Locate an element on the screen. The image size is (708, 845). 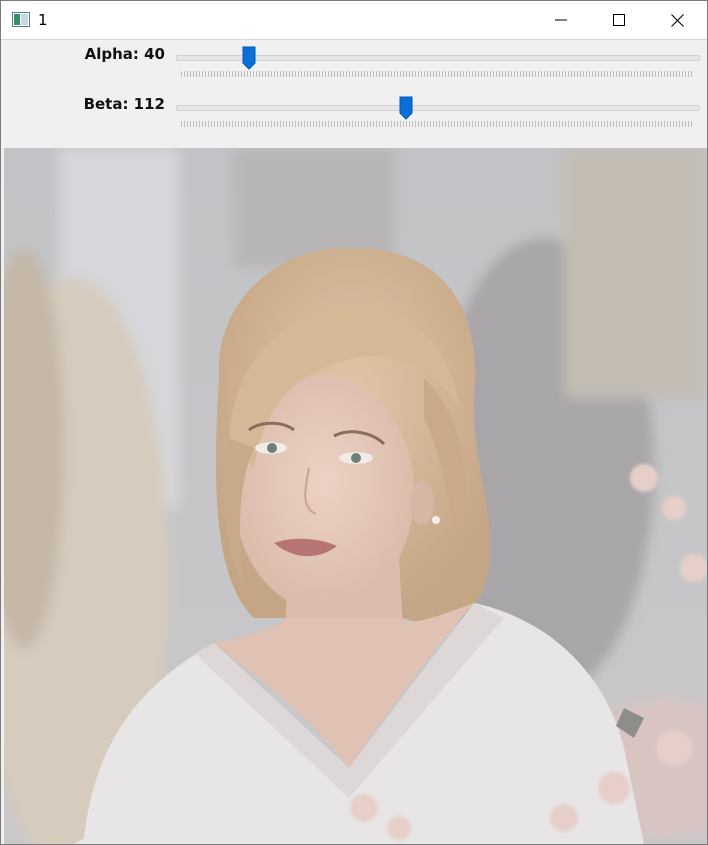
maximize-icon is located at coordinates (619, 20).